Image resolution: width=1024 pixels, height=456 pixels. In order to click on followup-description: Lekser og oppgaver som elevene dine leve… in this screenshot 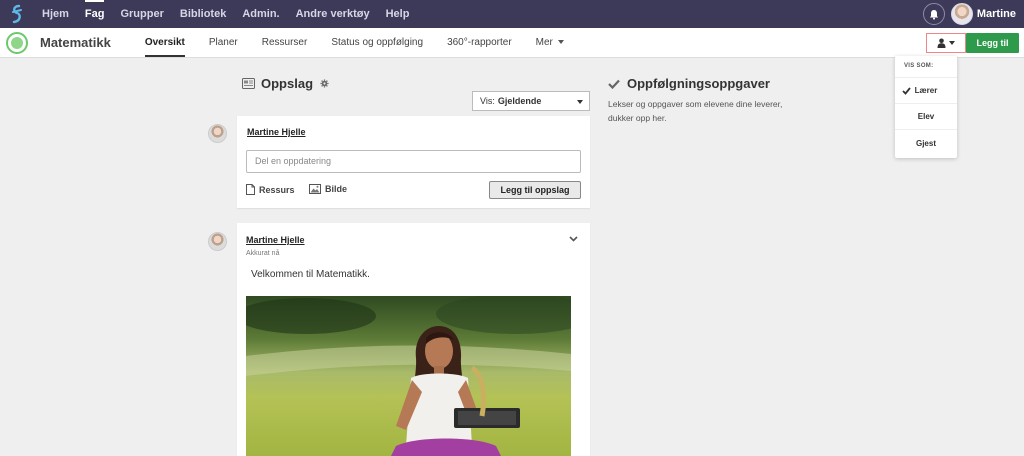, I will do `click(695, 111)`.